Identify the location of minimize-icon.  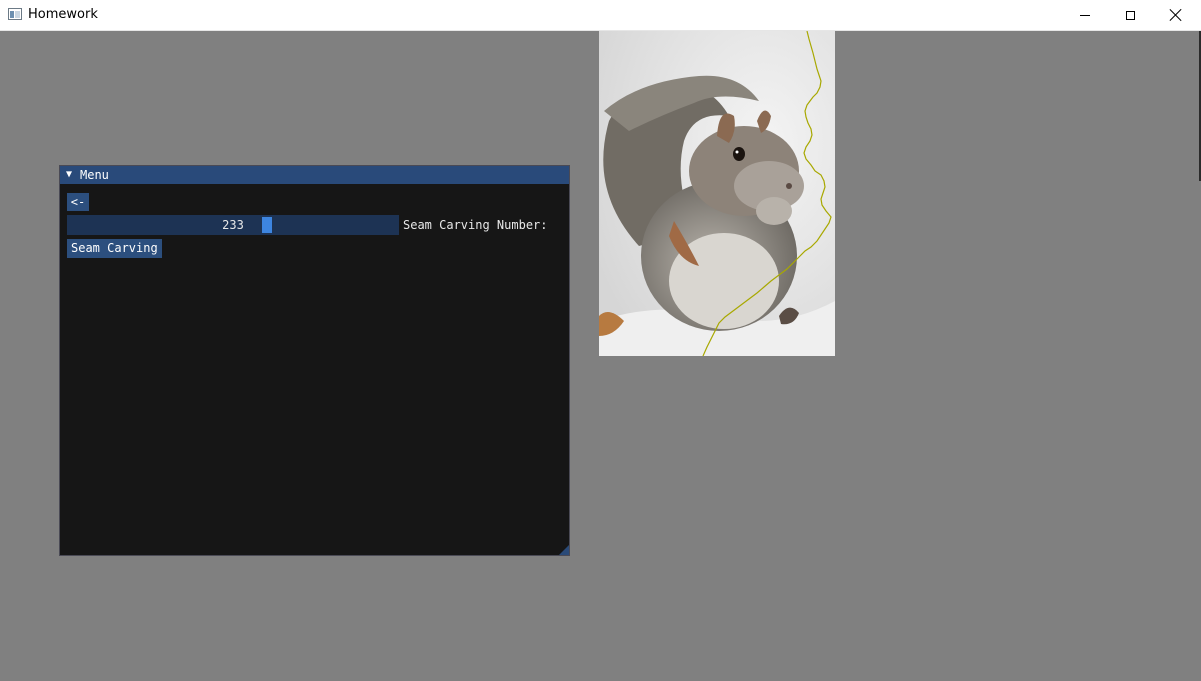
(1085, 15).